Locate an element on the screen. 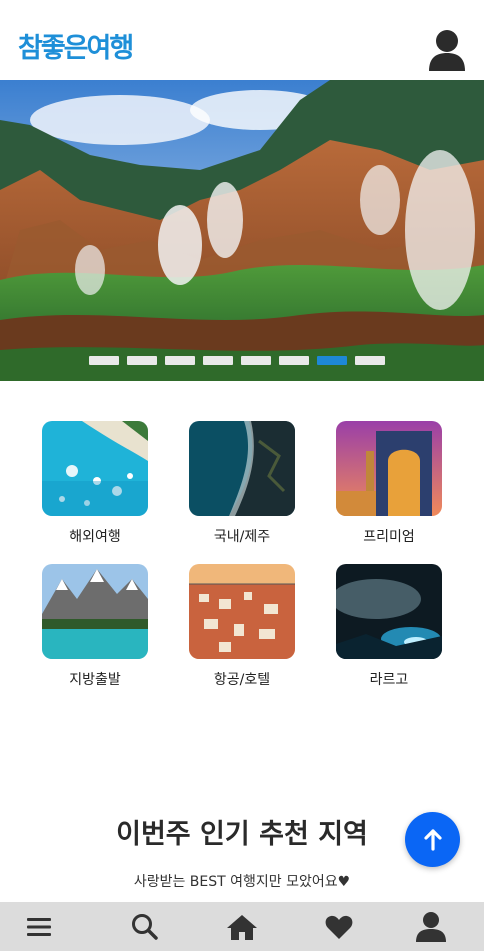 The width and height of the screenshot is (484, 951). section-subtitle: 사랑받는 BEST 여행지만 모았어요♥ is located at coordinates (242, 882).